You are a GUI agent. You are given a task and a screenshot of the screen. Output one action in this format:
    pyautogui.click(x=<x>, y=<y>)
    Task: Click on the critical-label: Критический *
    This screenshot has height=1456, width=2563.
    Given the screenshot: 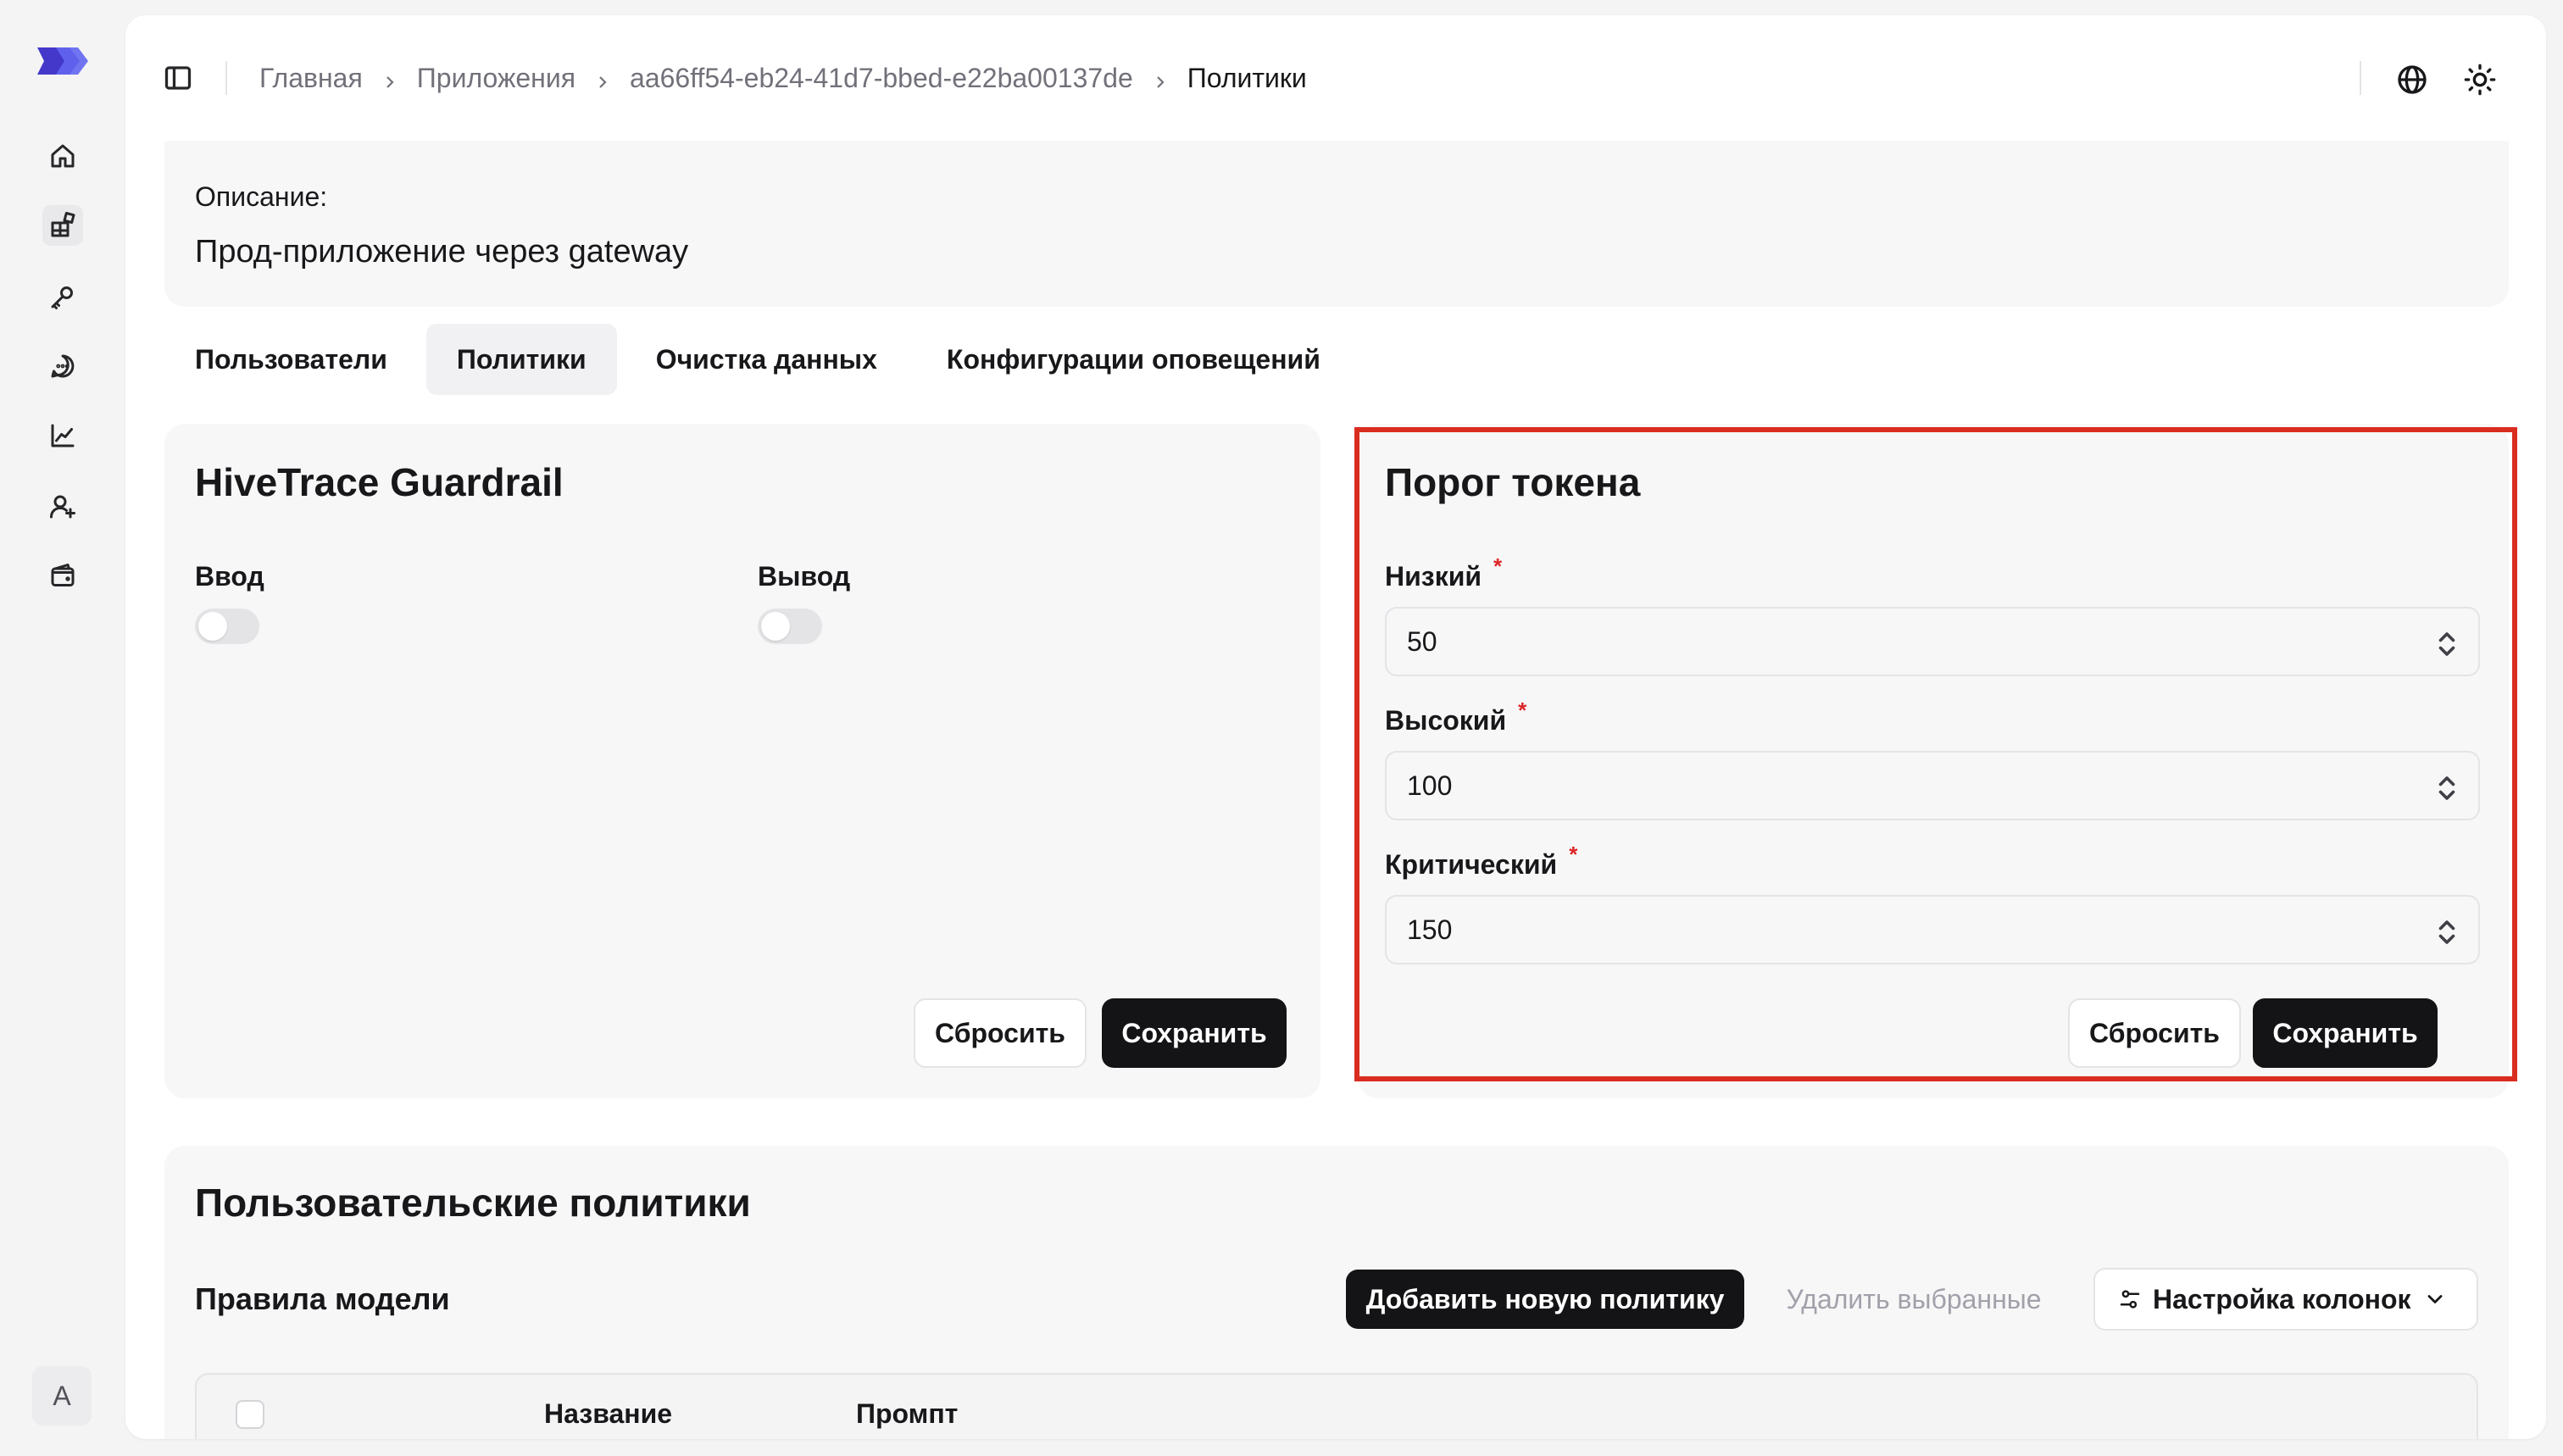 What is the action you would take?
    pyautogui.click(x=1481, y=861)
    